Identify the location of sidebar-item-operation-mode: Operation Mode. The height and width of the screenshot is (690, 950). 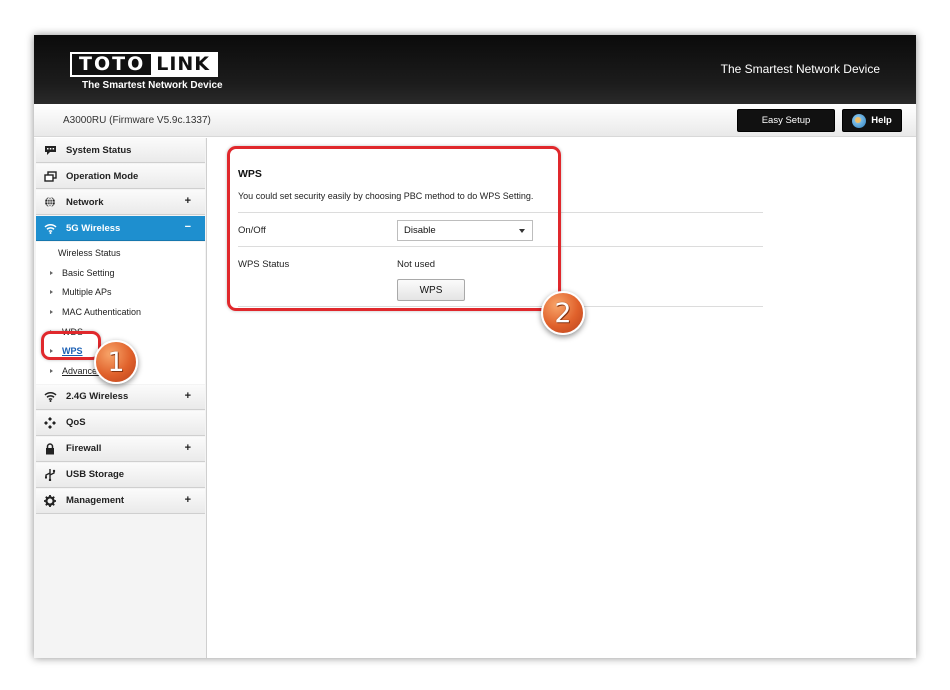
(120, 176).